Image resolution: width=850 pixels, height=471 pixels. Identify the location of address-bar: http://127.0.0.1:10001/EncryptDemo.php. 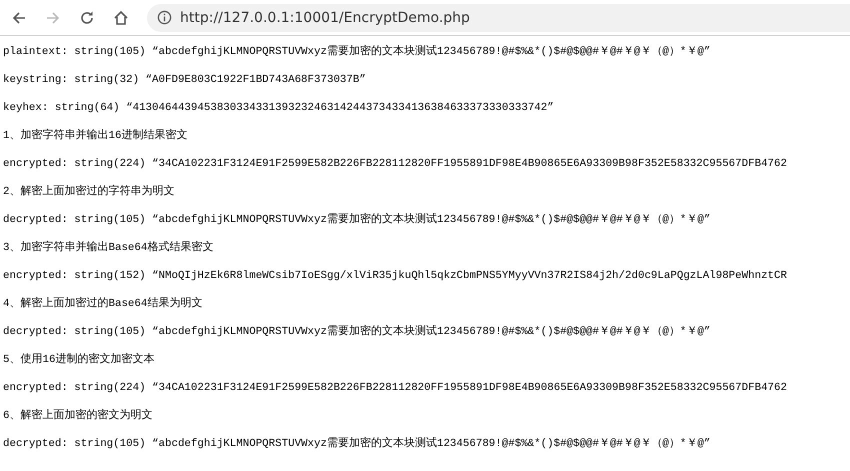
(498, 18).